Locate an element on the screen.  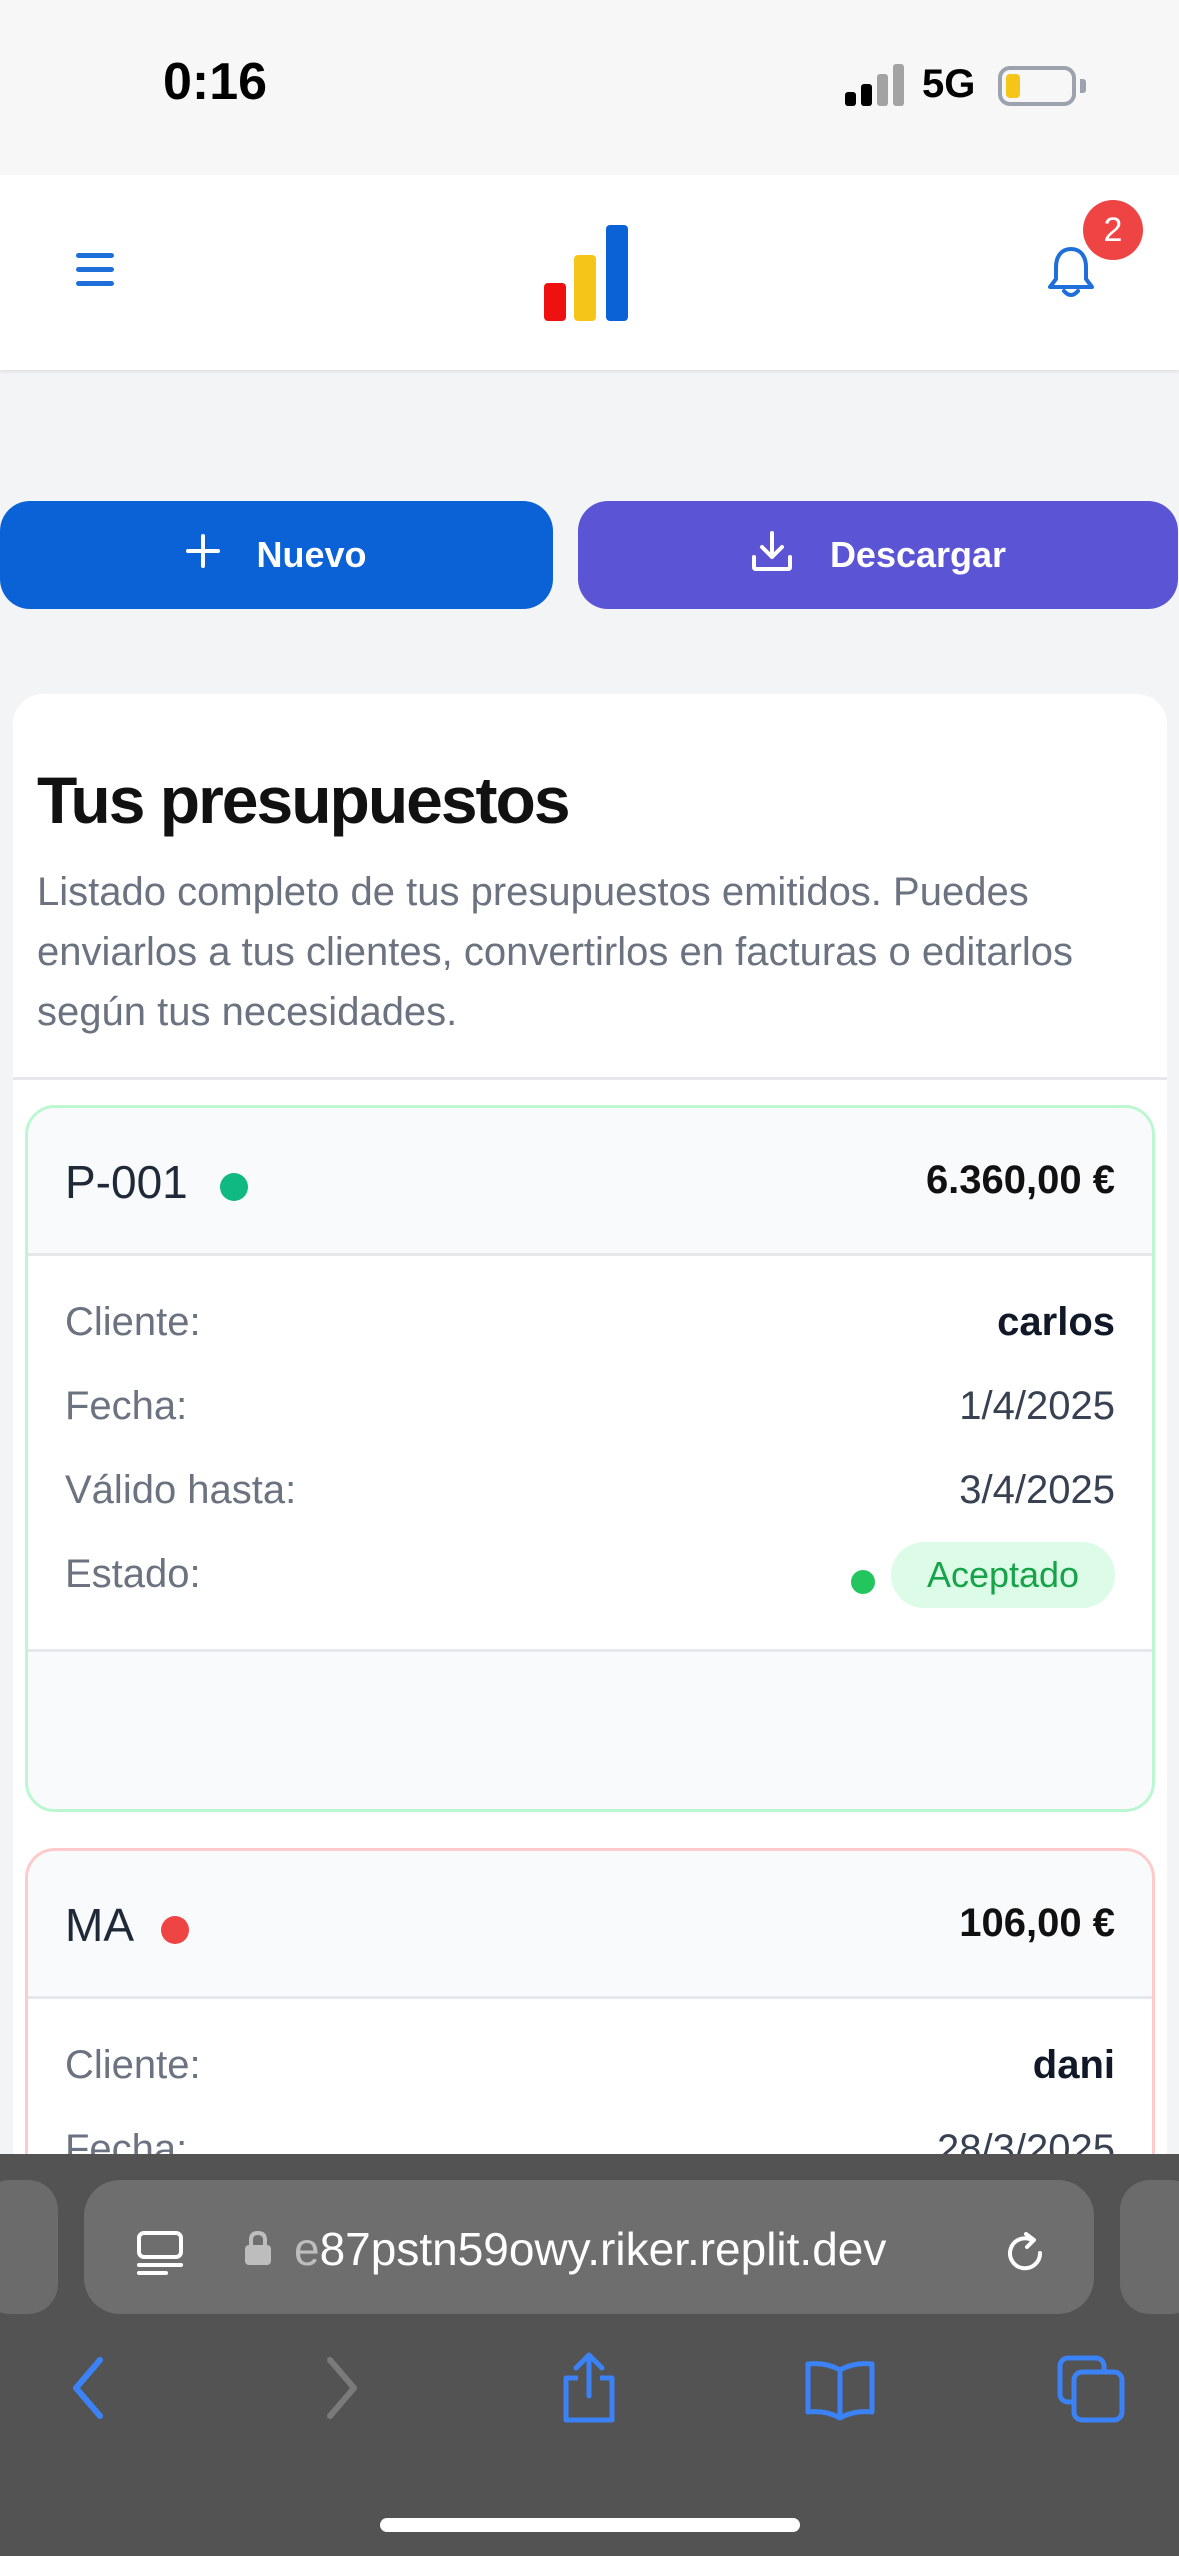
status-row: Estado: Aceptado is located at coordinates (590, 1577).